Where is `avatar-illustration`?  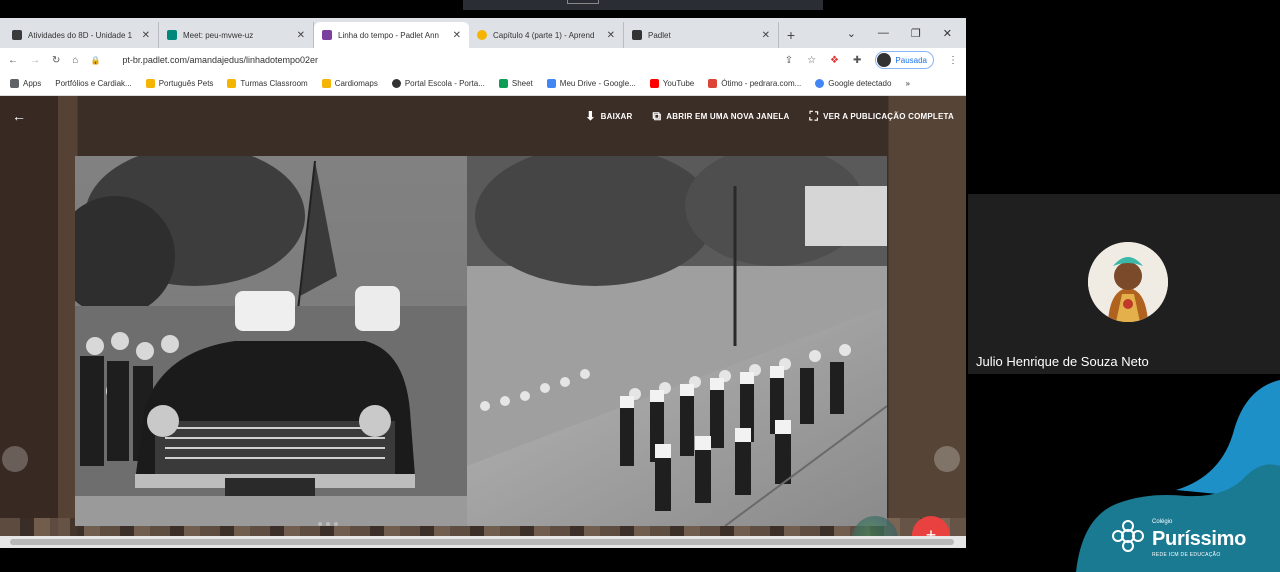 avatar-illustration is located at coordinates (1128, 282).